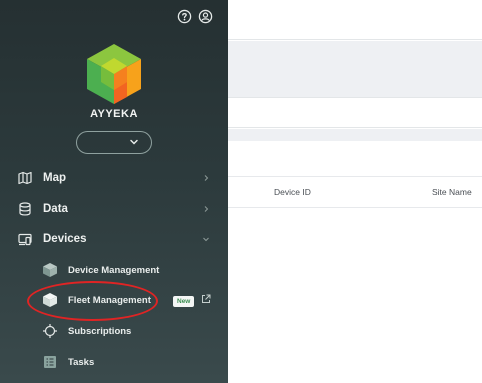  I want to click on divider-band, so click(355, 135).